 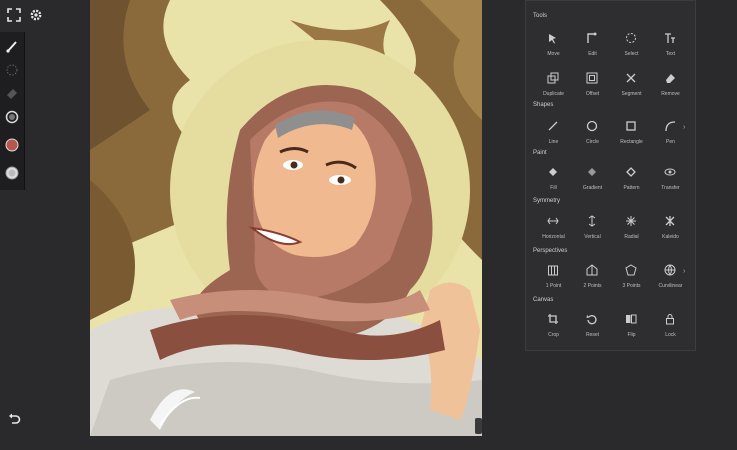 I want to click on kaleido-icon, so click(x=670, y=221).